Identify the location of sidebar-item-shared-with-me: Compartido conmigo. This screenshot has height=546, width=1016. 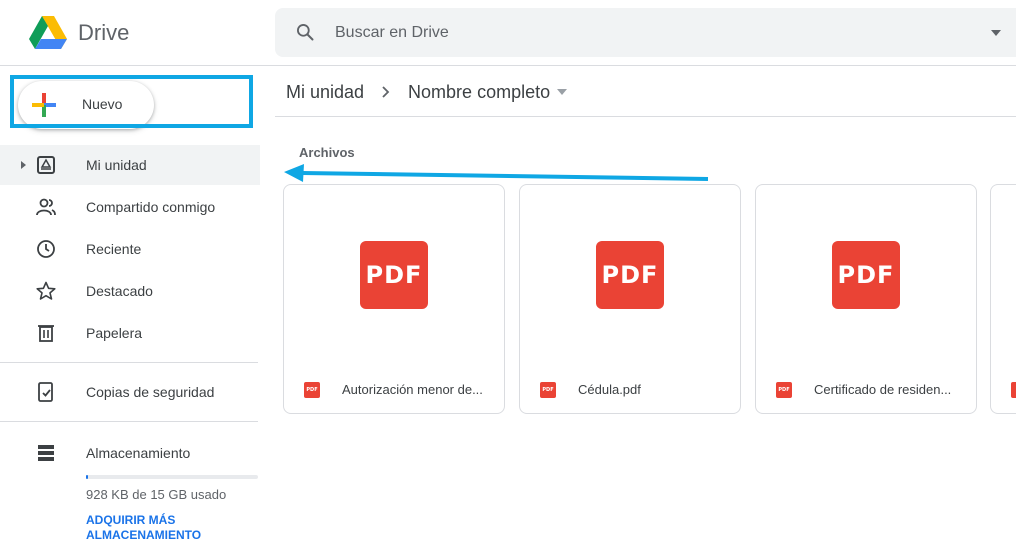
(130, 207).